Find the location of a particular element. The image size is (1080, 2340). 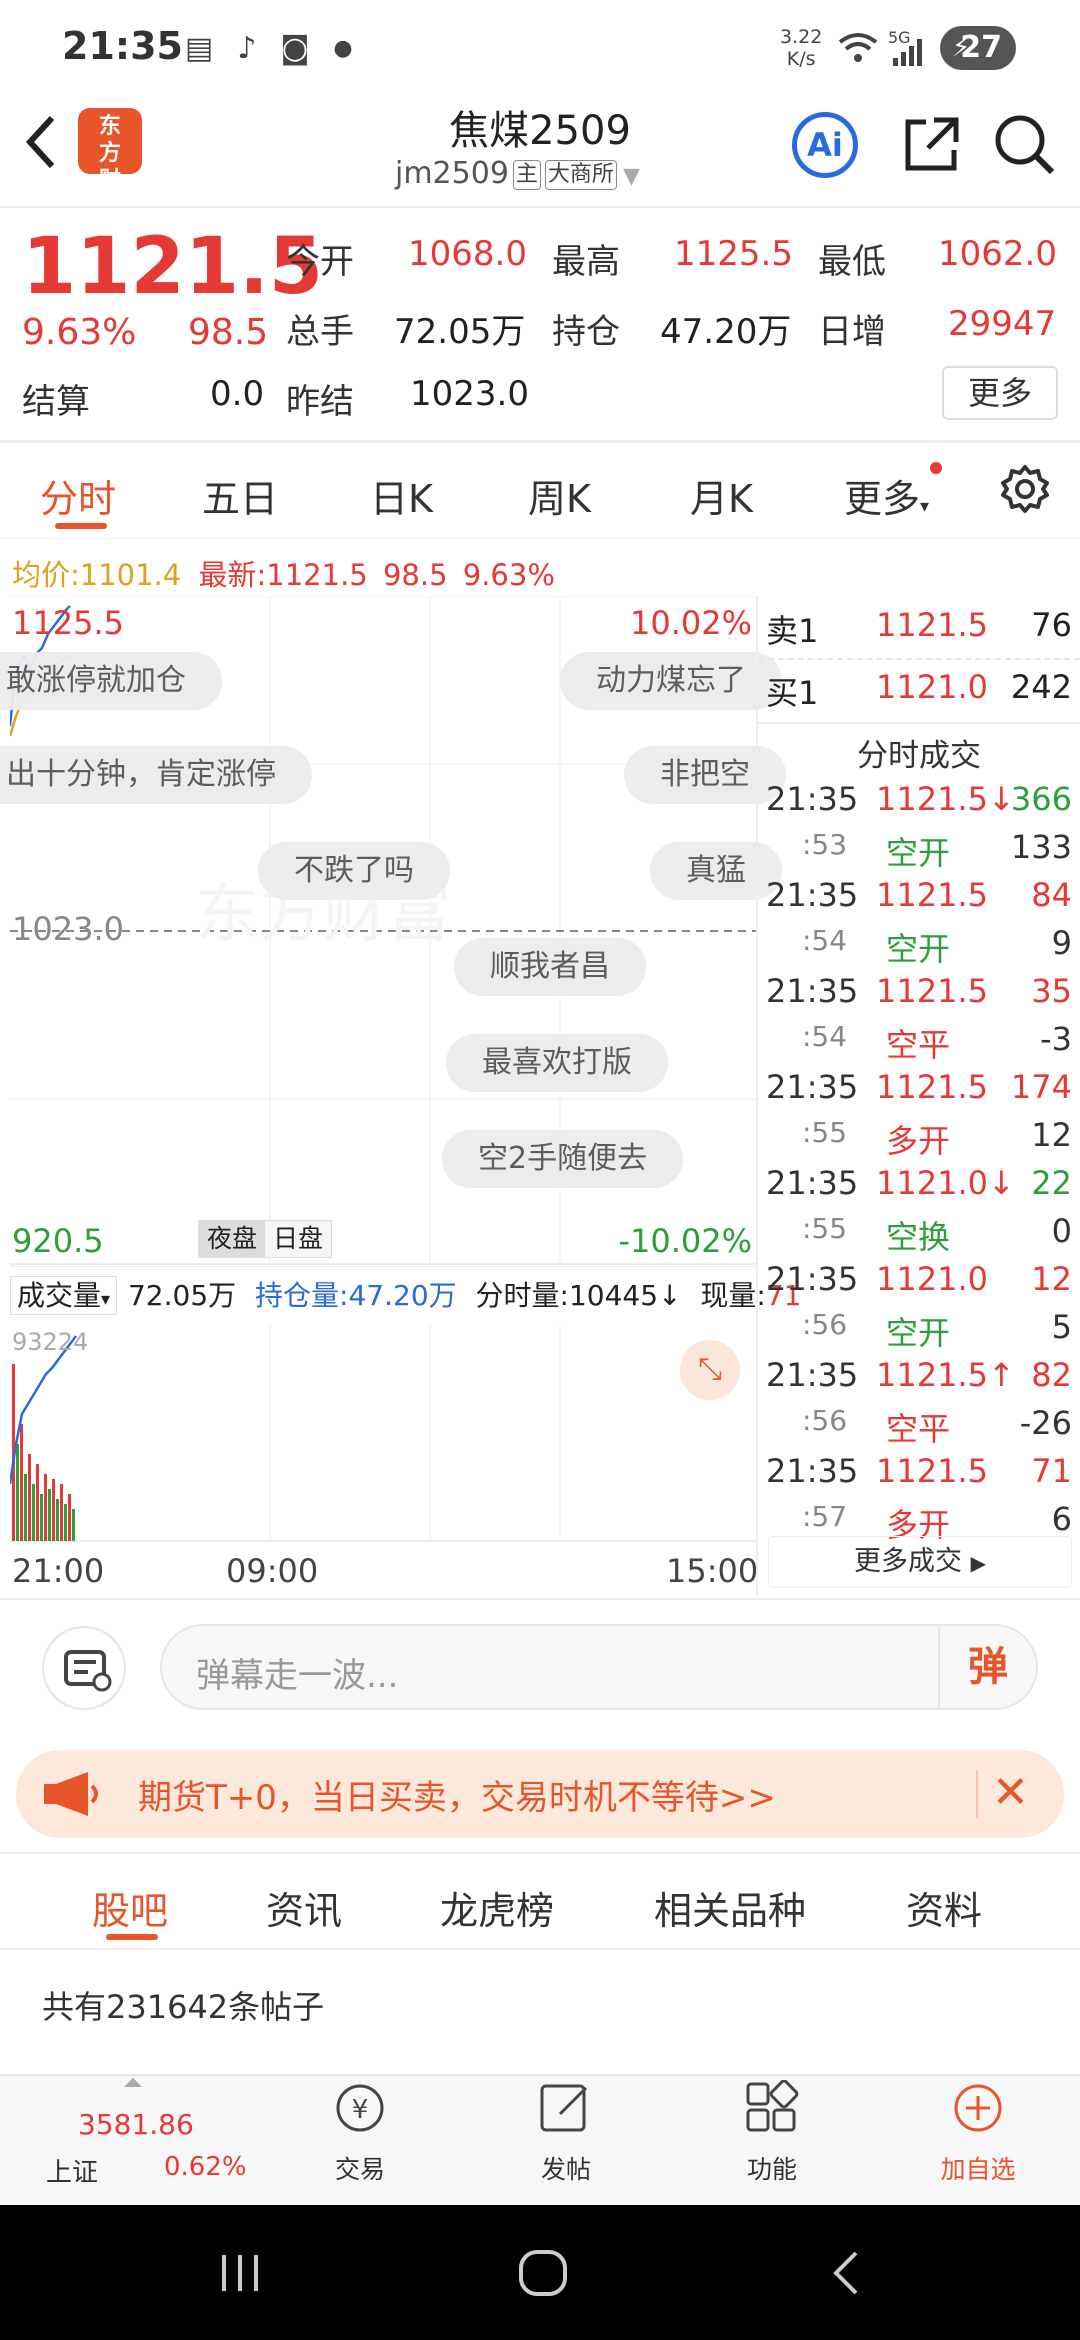

deal-qty: 35 is located at coordinates (1051, 991).